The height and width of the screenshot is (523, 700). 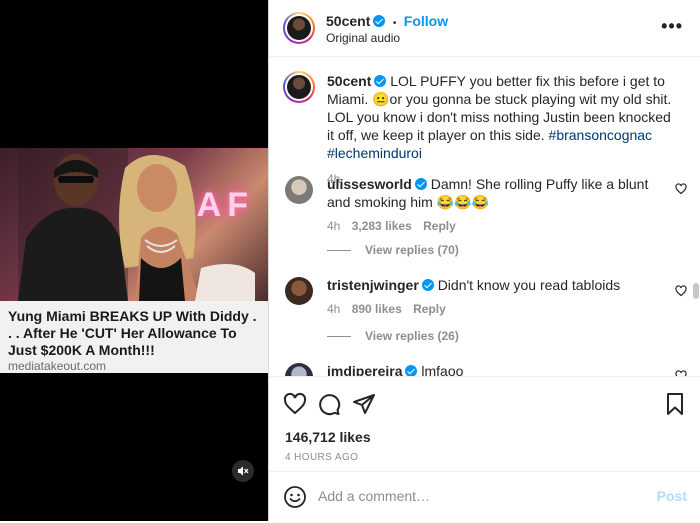 I want to click on audio-link: Original audio, so click(x=363, y=38).